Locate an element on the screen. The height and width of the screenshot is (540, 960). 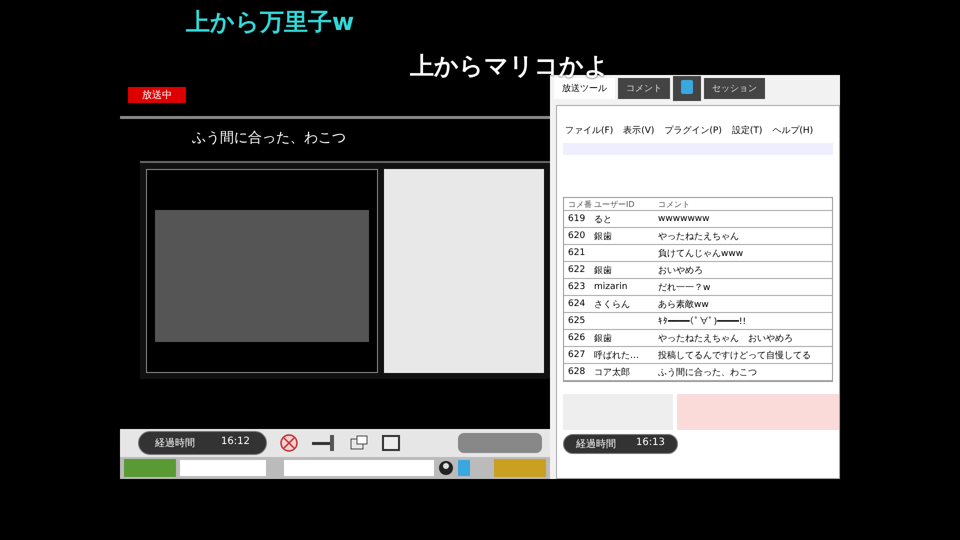
table-cell-text: 投稿してるんですけどって自慢してる is located at coordinates (735, 356).